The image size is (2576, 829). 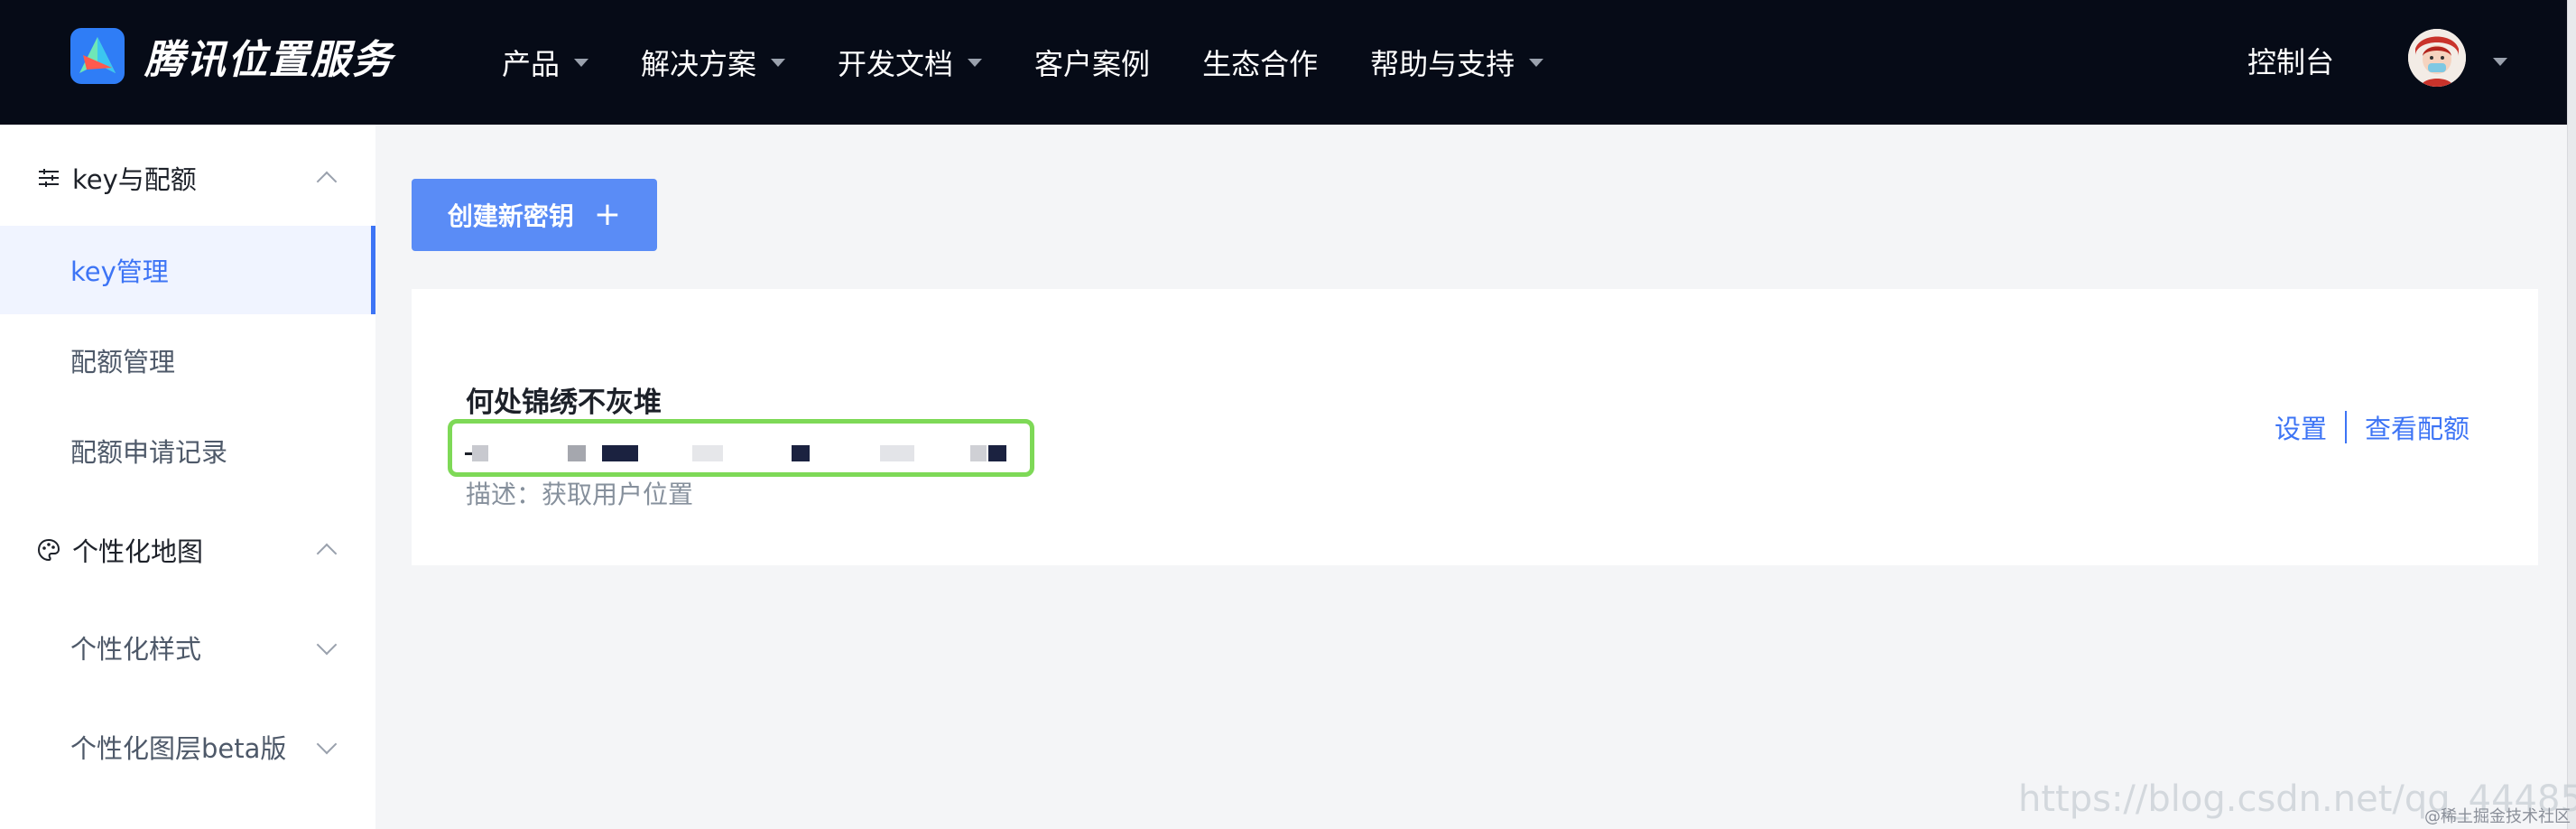 I want to click on view-quota-link: 查看配额, so click(x=2417, y=427).